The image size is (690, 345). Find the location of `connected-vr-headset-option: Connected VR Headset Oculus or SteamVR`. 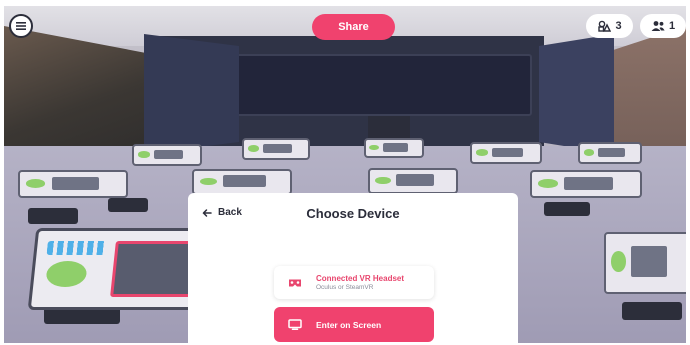

connected-vr-headset-option: Connected VR Headset Oculus or SteamVR is located at coordinates (354, 282).